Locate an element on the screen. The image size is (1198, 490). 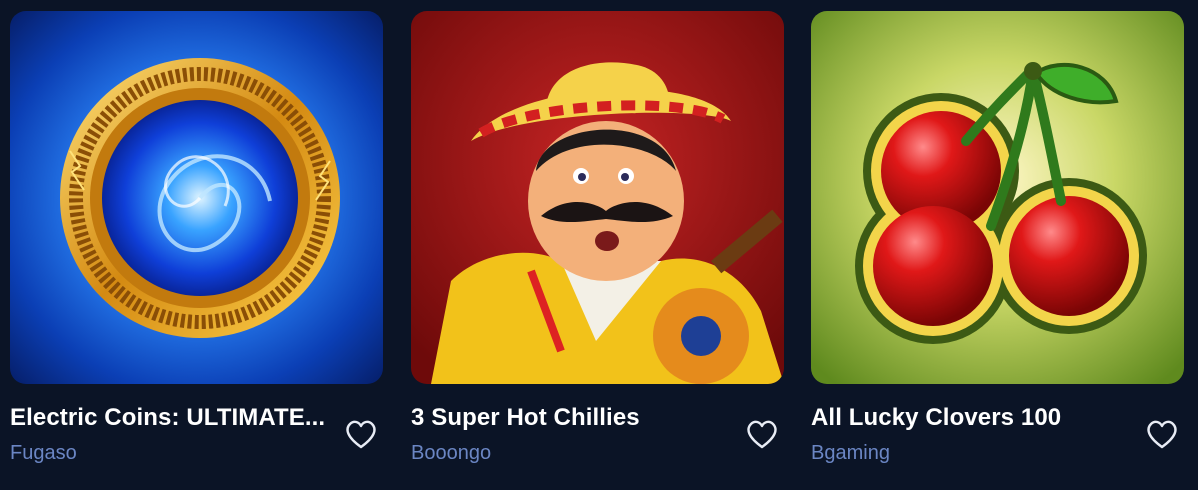
game-meta: Electric Coins: ULTIMATE... Fugaso is located at coordinates (196, 424).